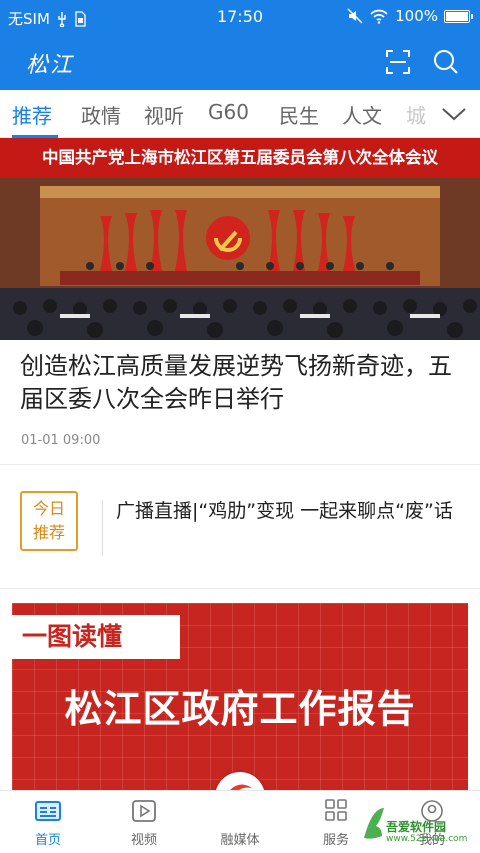  I want to click on tab-city: 城, so click(416, 114).